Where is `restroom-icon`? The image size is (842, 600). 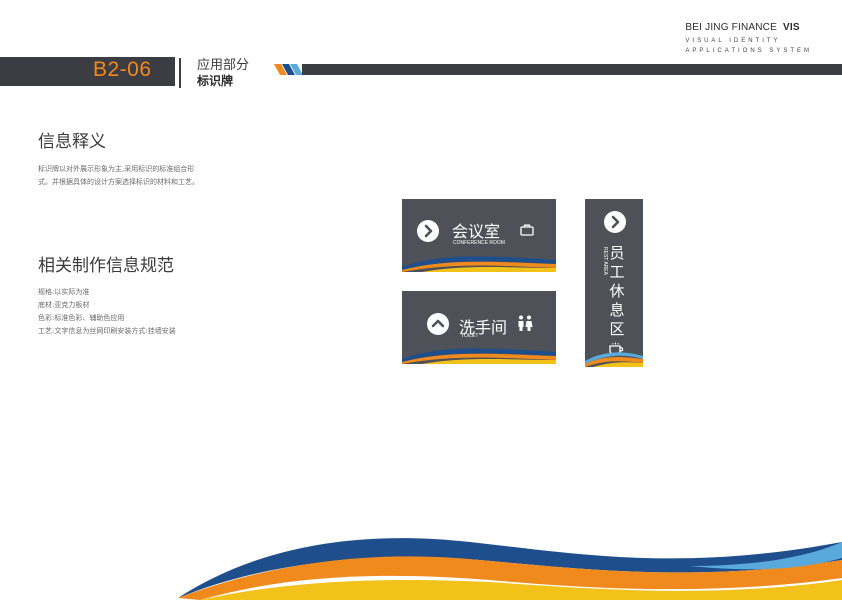
restroom-icon is located at coordinates (525, 323).